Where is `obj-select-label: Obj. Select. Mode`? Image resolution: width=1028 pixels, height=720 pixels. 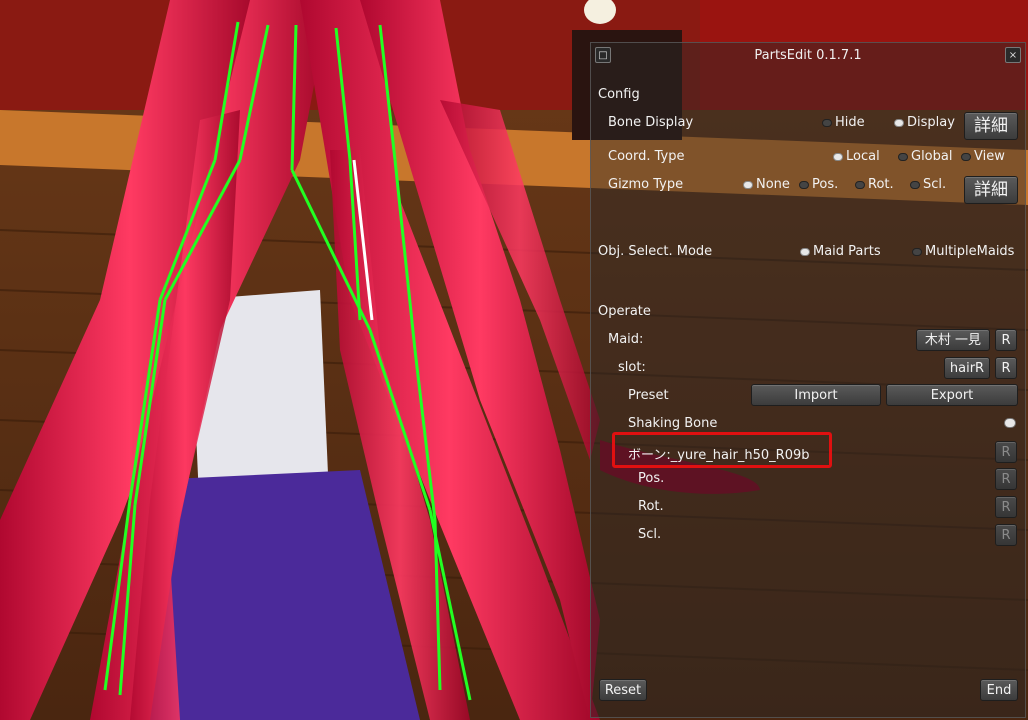 obj-select-label: Obj. Select. Mode is located at coordinates (655, 251).